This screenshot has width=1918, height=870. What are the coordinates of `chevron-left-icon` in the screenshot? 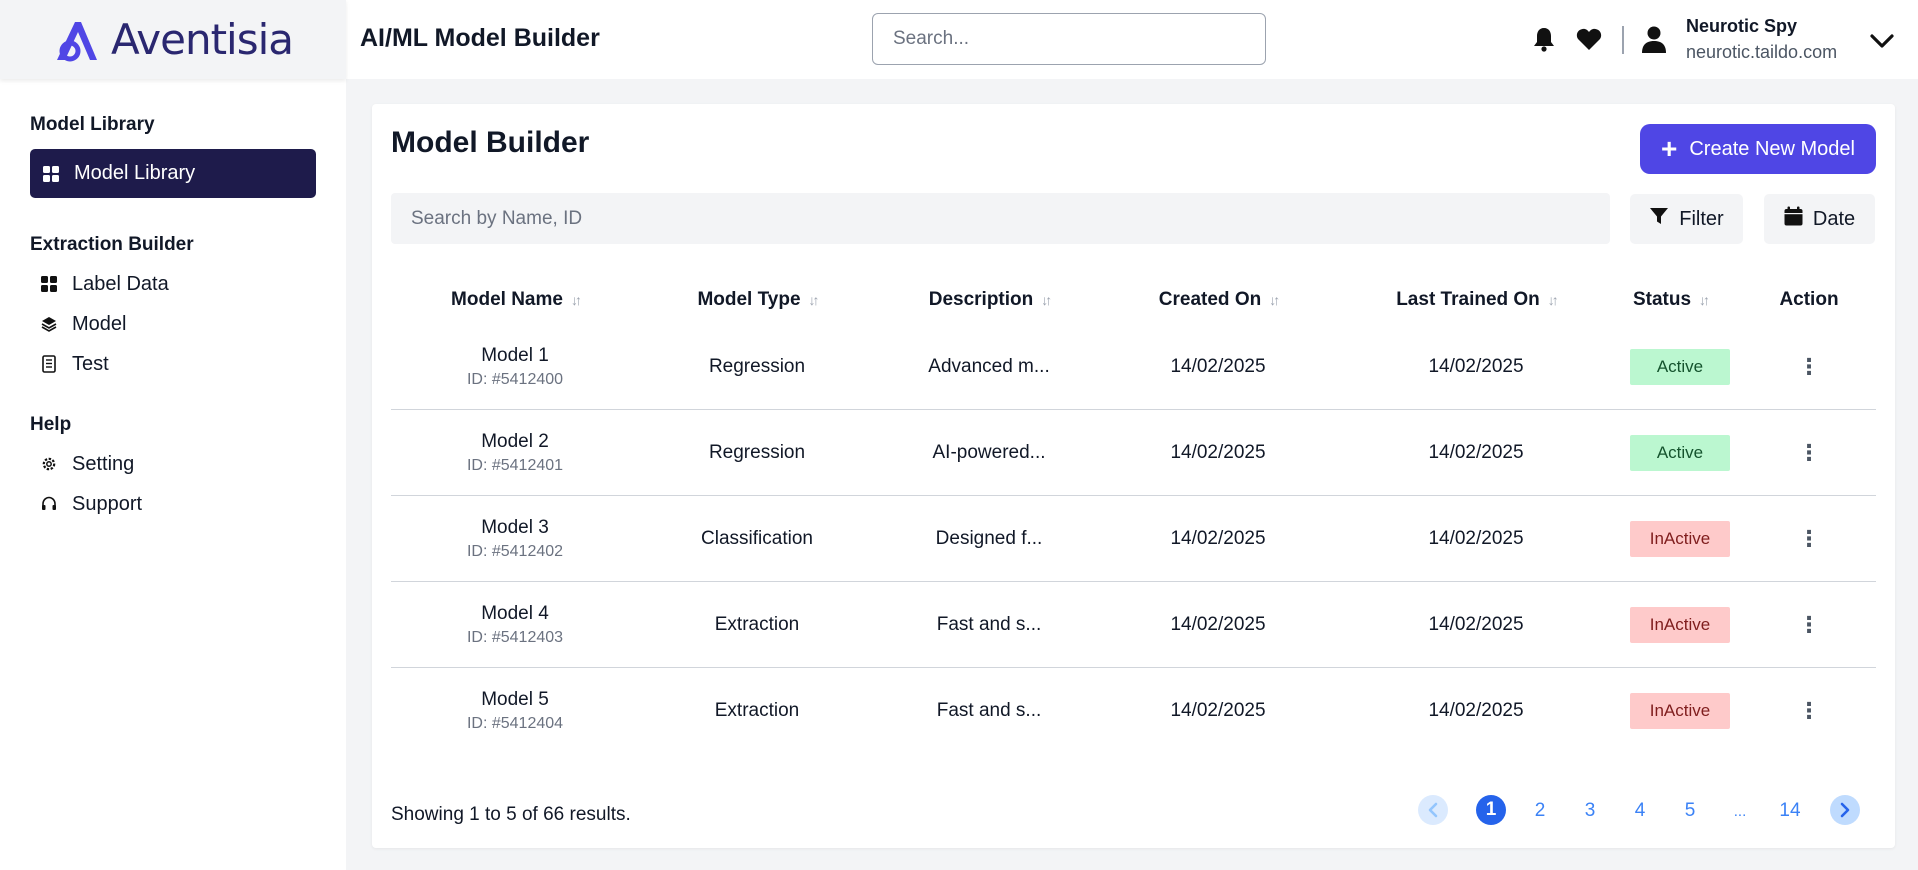 It's located at (1433, 810).